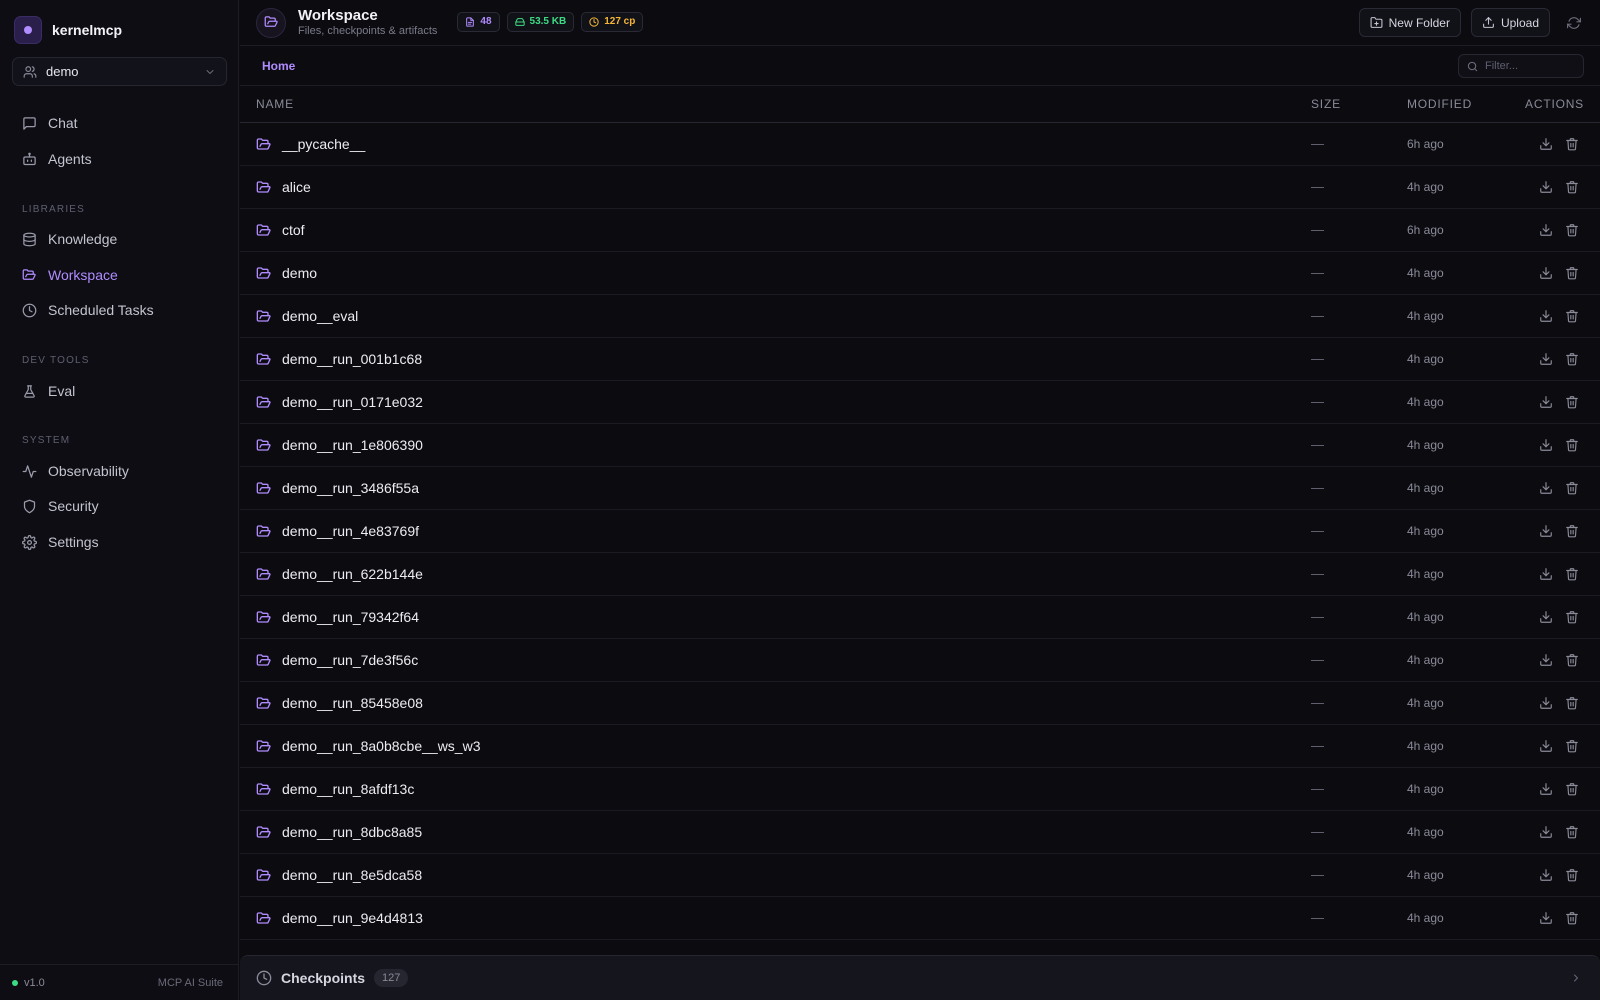 Image resolution: width=1600 pixels, height=1000 pixels. I want to click on table-row: demo__run_8a0b8cbe__ws_w3 — 4h ago, so click(920, 746).